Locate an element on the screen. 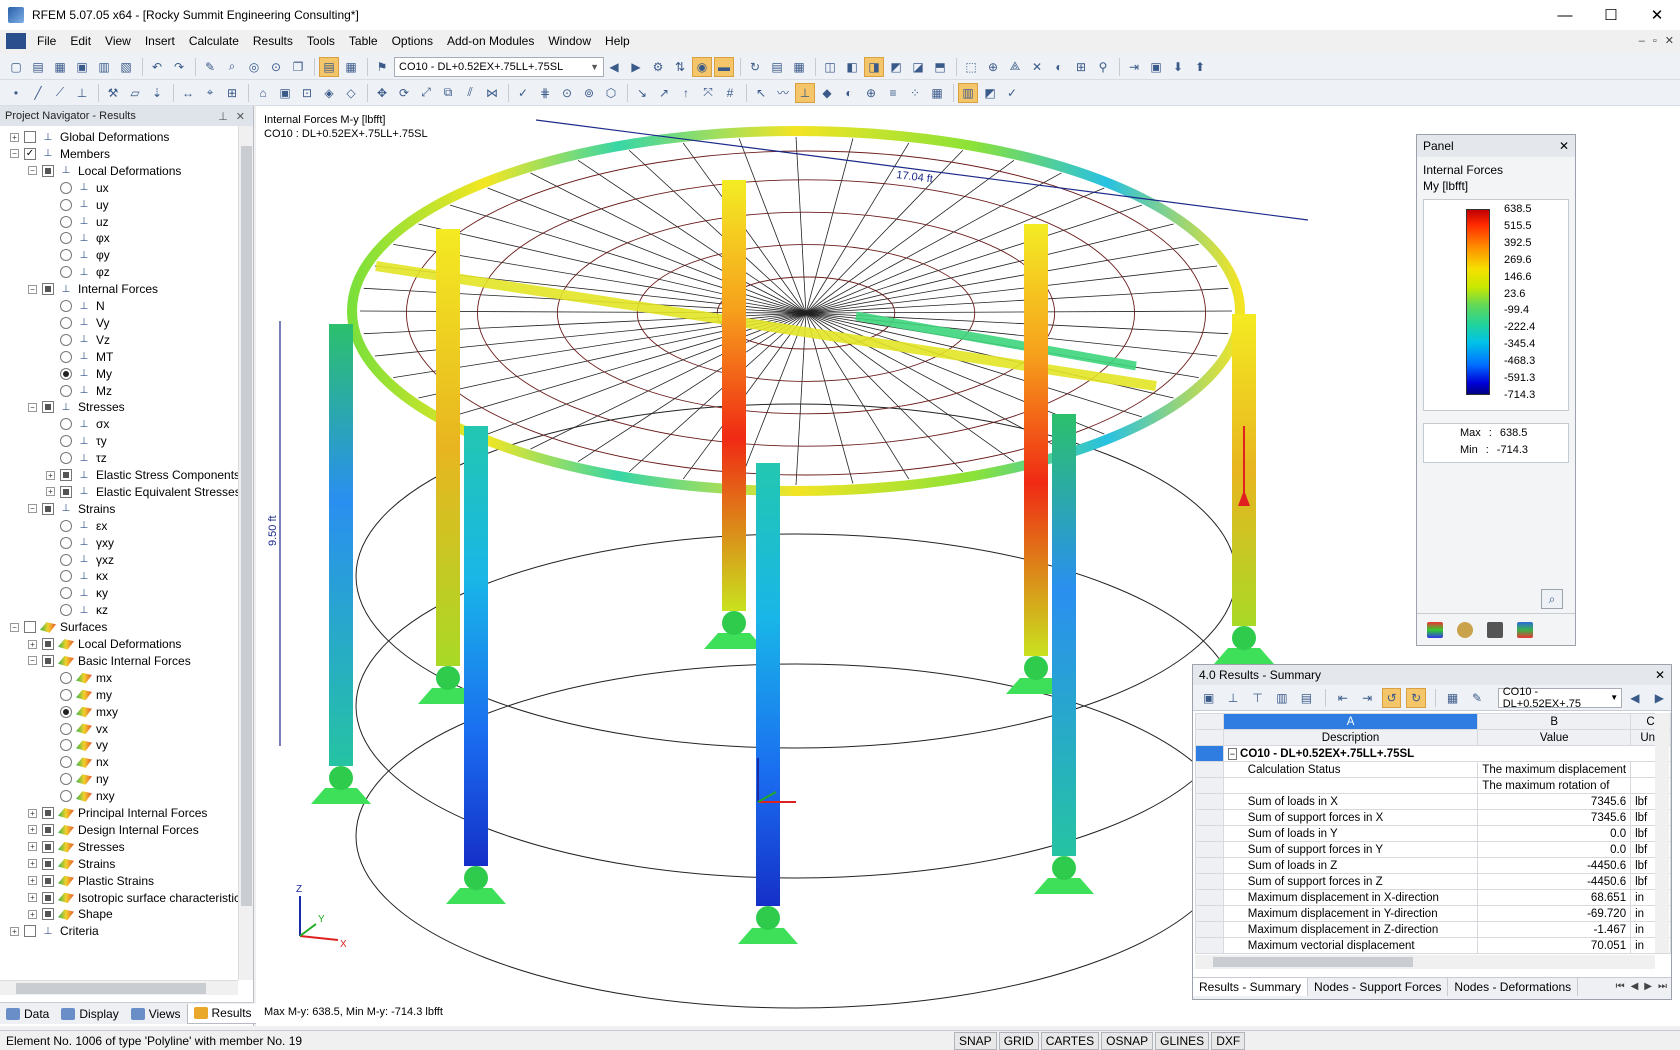  view-xy-icon: ◩ is located at coordinates (896, 67).